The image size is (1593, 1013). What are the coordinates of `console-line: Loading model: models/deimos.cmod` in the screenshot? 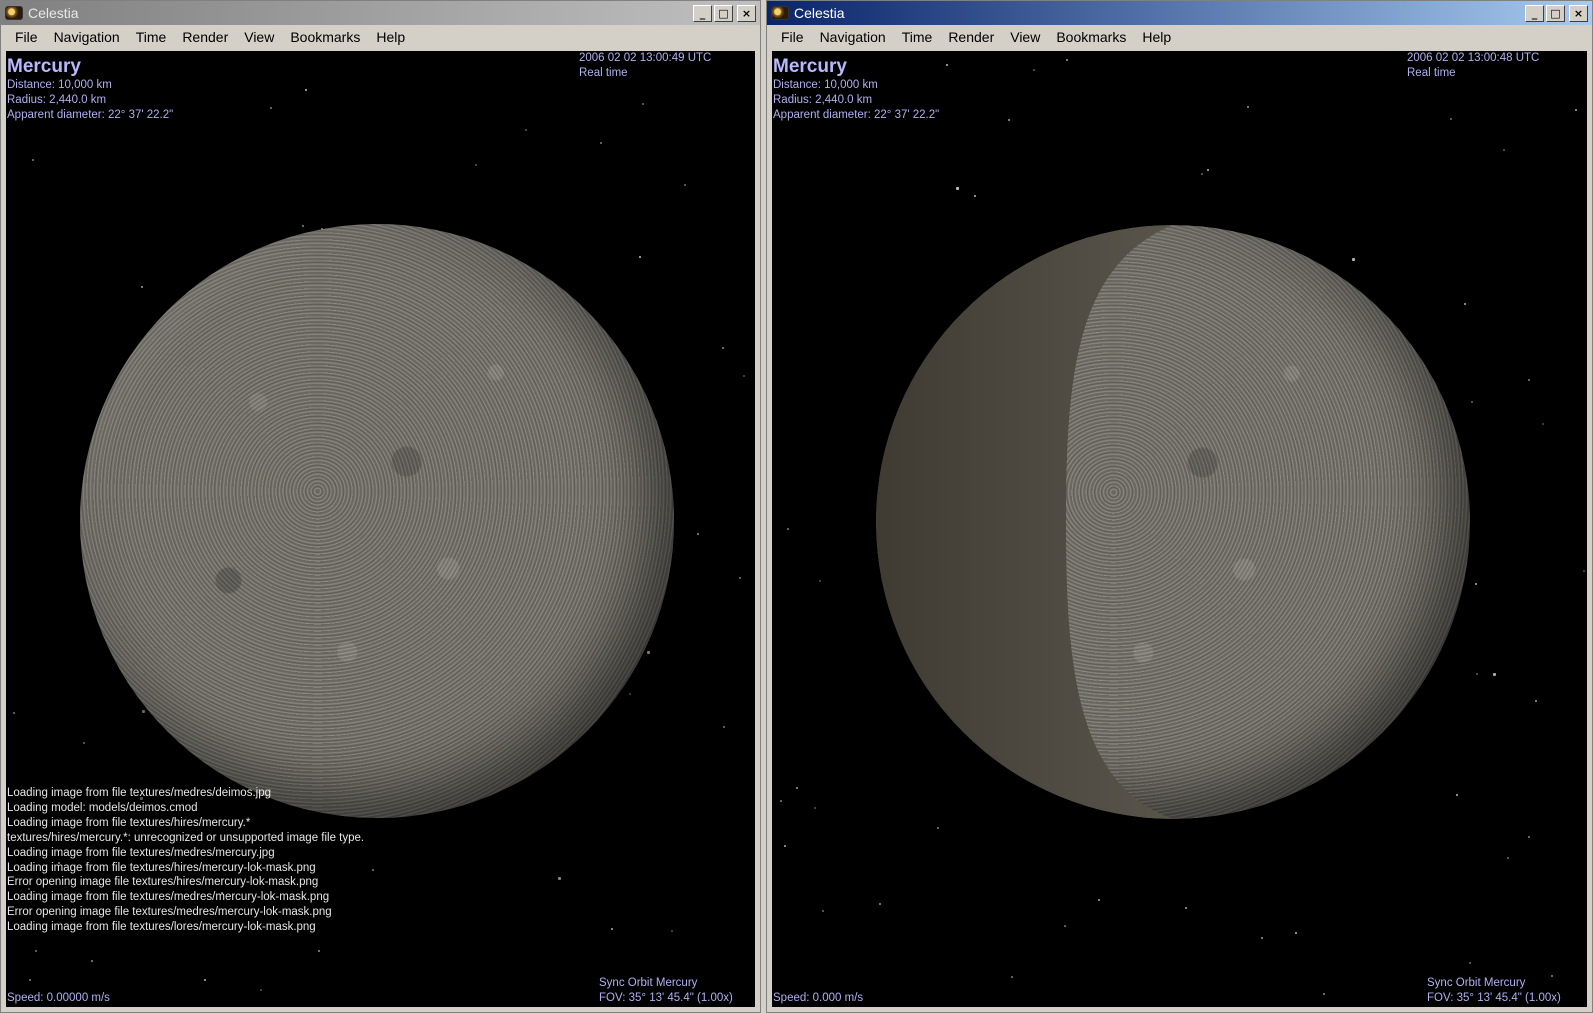 It's located at (102, 807).